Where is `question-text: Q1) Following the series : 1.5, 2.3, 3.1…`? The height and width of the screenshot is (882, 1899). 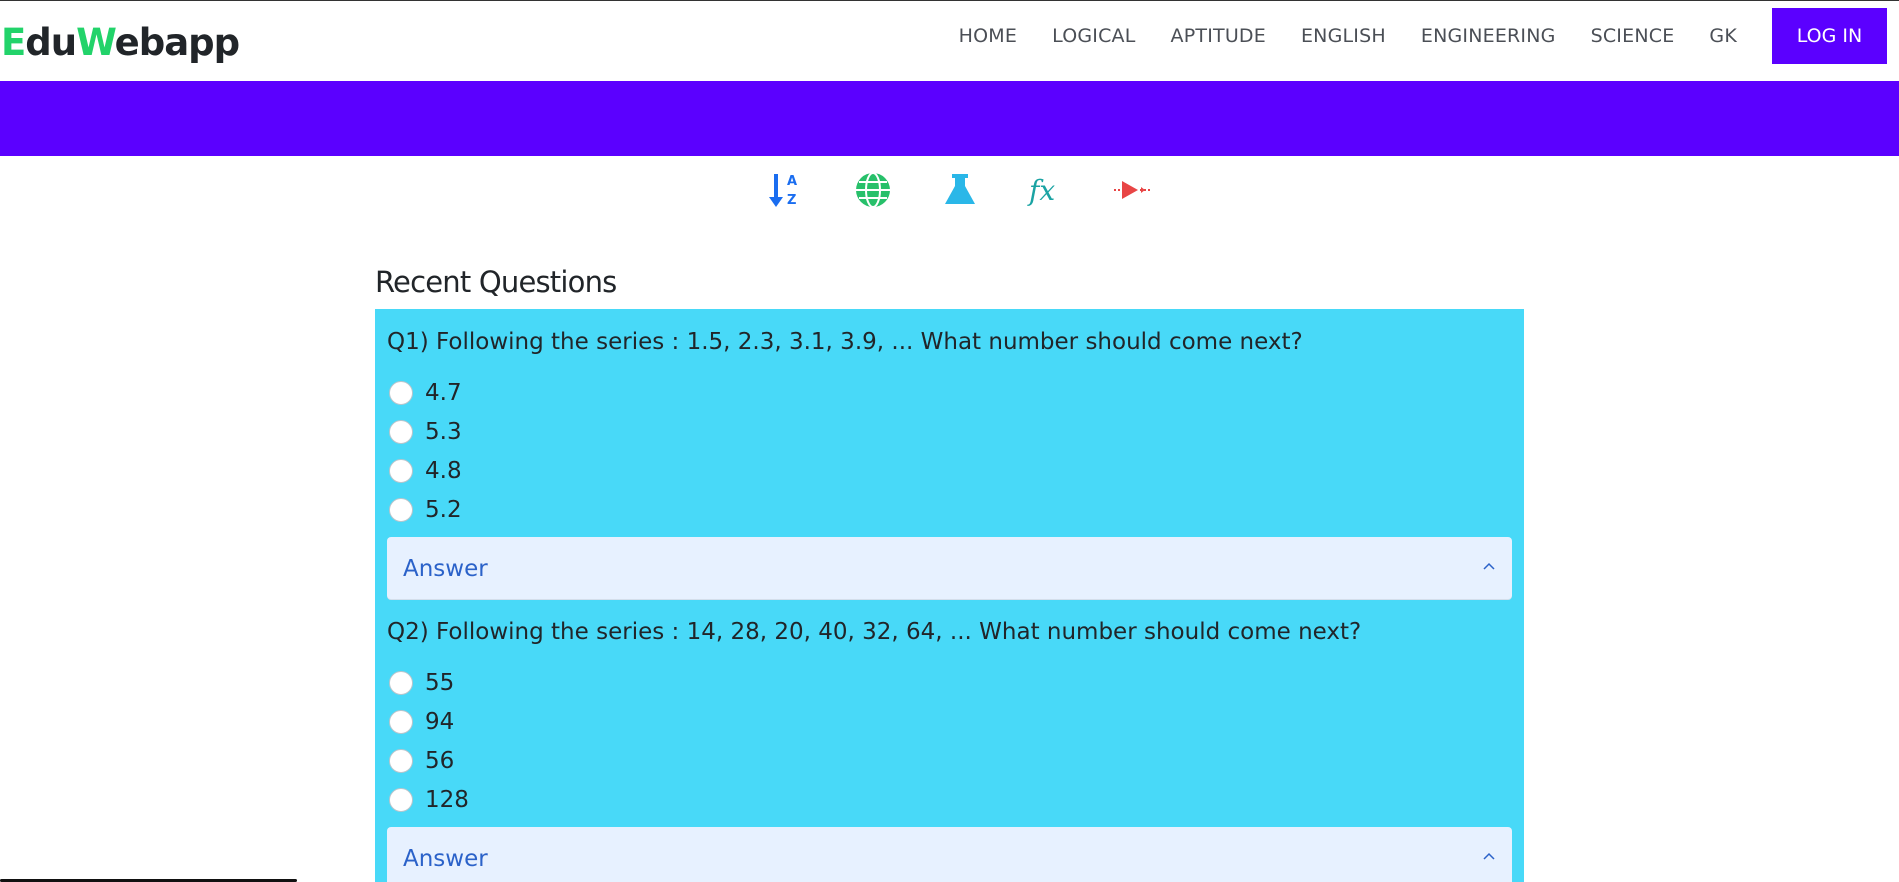 question-text: Q1) Following the series : 1.5, 2.3, 3.1… is located at coordinates (845, 342).